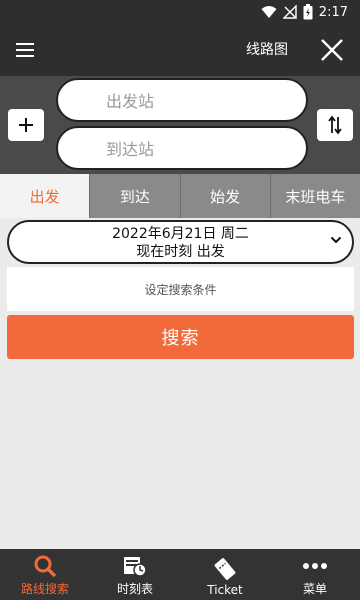 This screenshot has width=360, height=600. What do you see at coordinates (25, 50) in the screenshot?
I see `hamburger-menu-icon` at bounding box center [25, 50].